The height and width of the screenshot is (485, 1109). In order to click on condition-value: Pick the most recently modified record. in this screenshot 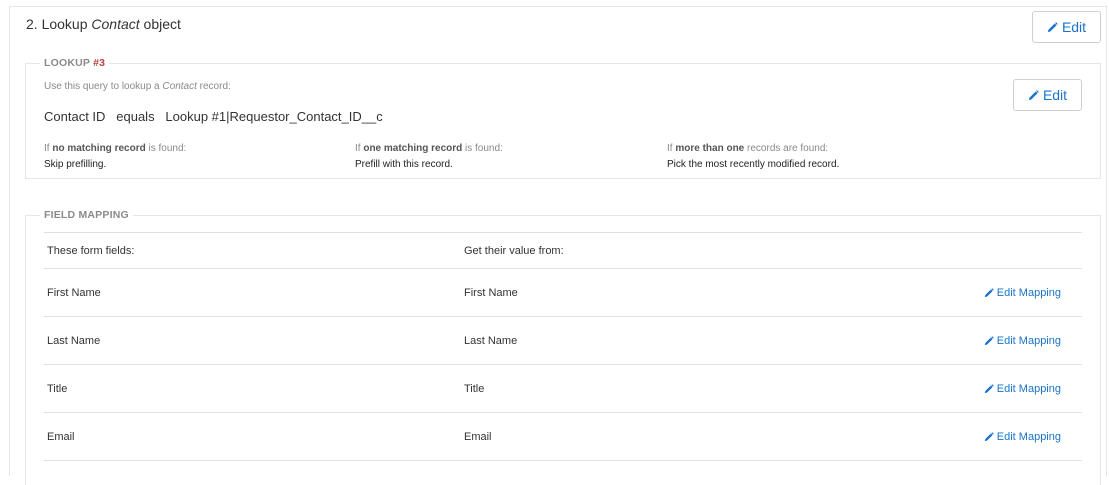, I will do `click(753, 164)`.